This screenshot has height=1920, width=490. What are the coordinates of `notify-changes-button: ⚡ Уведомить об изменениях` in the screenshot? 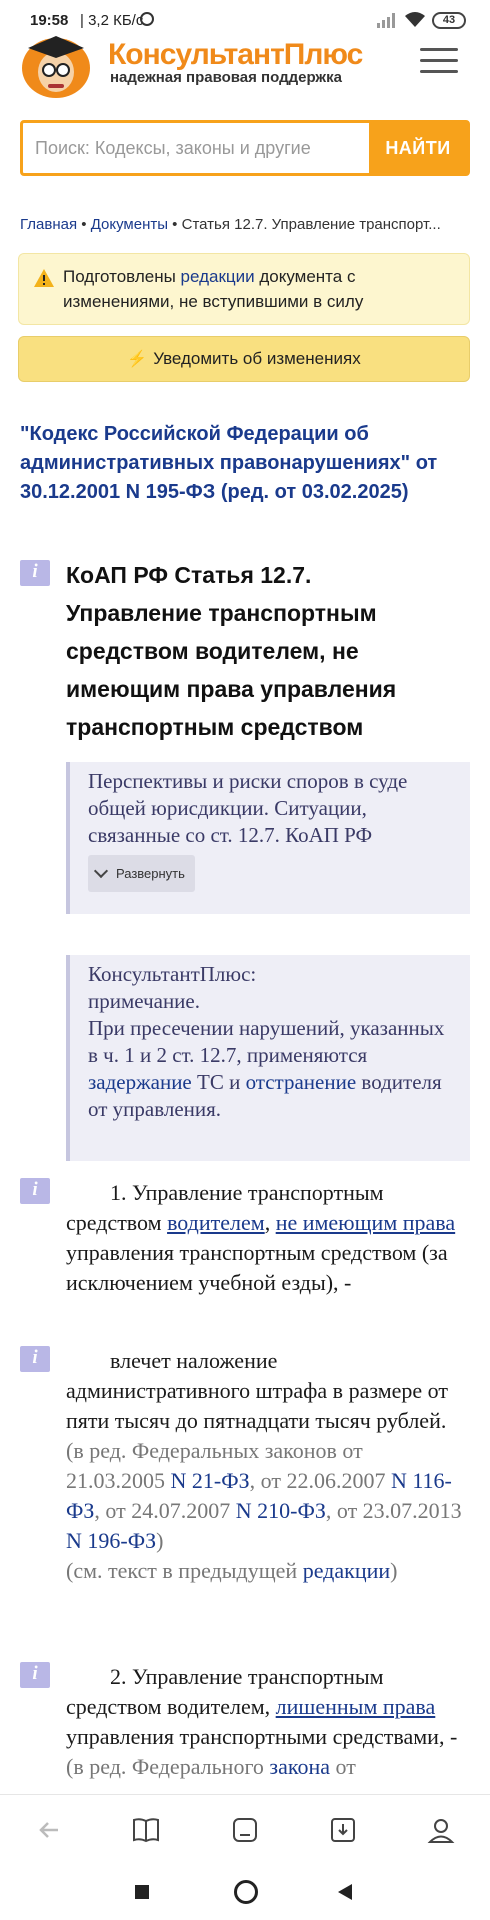 It's located at (244, 359).